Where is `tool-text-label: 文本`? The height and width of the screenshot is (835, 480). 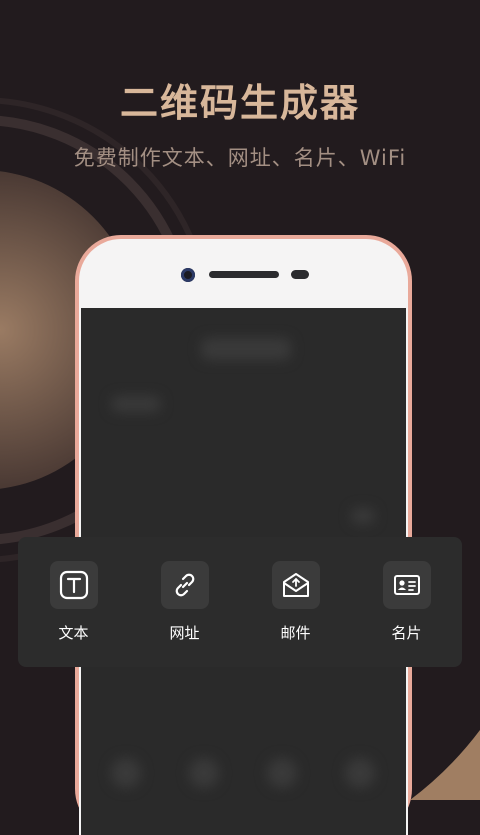 tool-text-label: 文本 is located at coordinates (73, 633).